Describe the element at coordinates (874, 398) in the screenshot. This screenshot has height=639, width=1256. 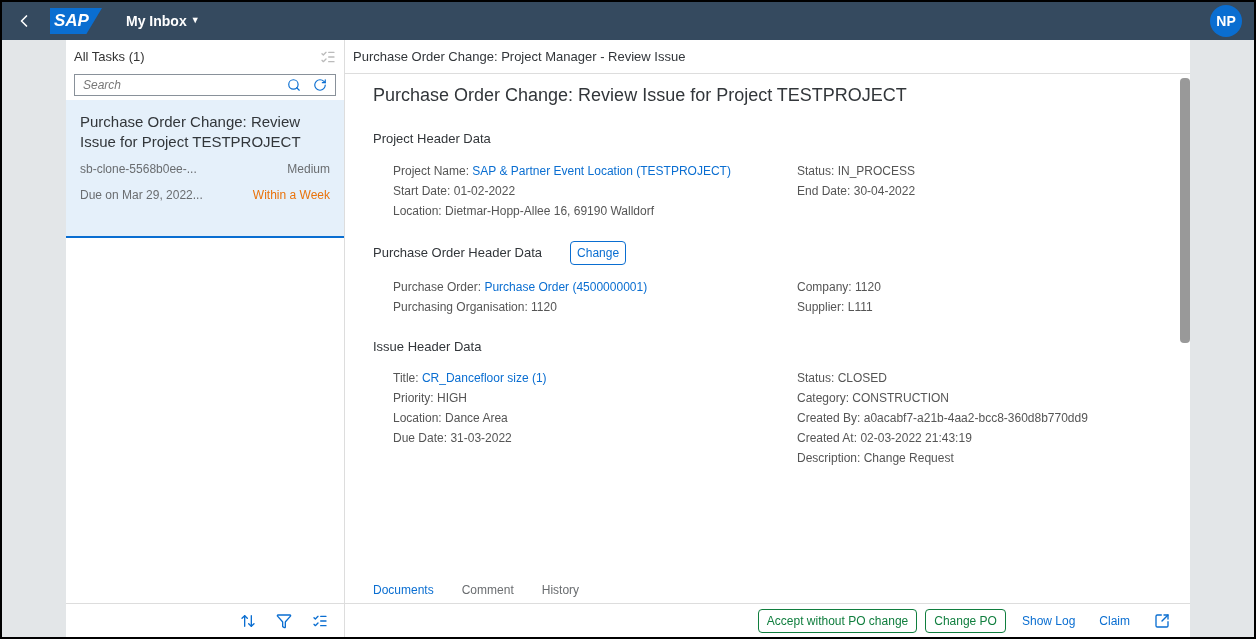
I see `field-text: Category: CONSTRUCTION` at that location.